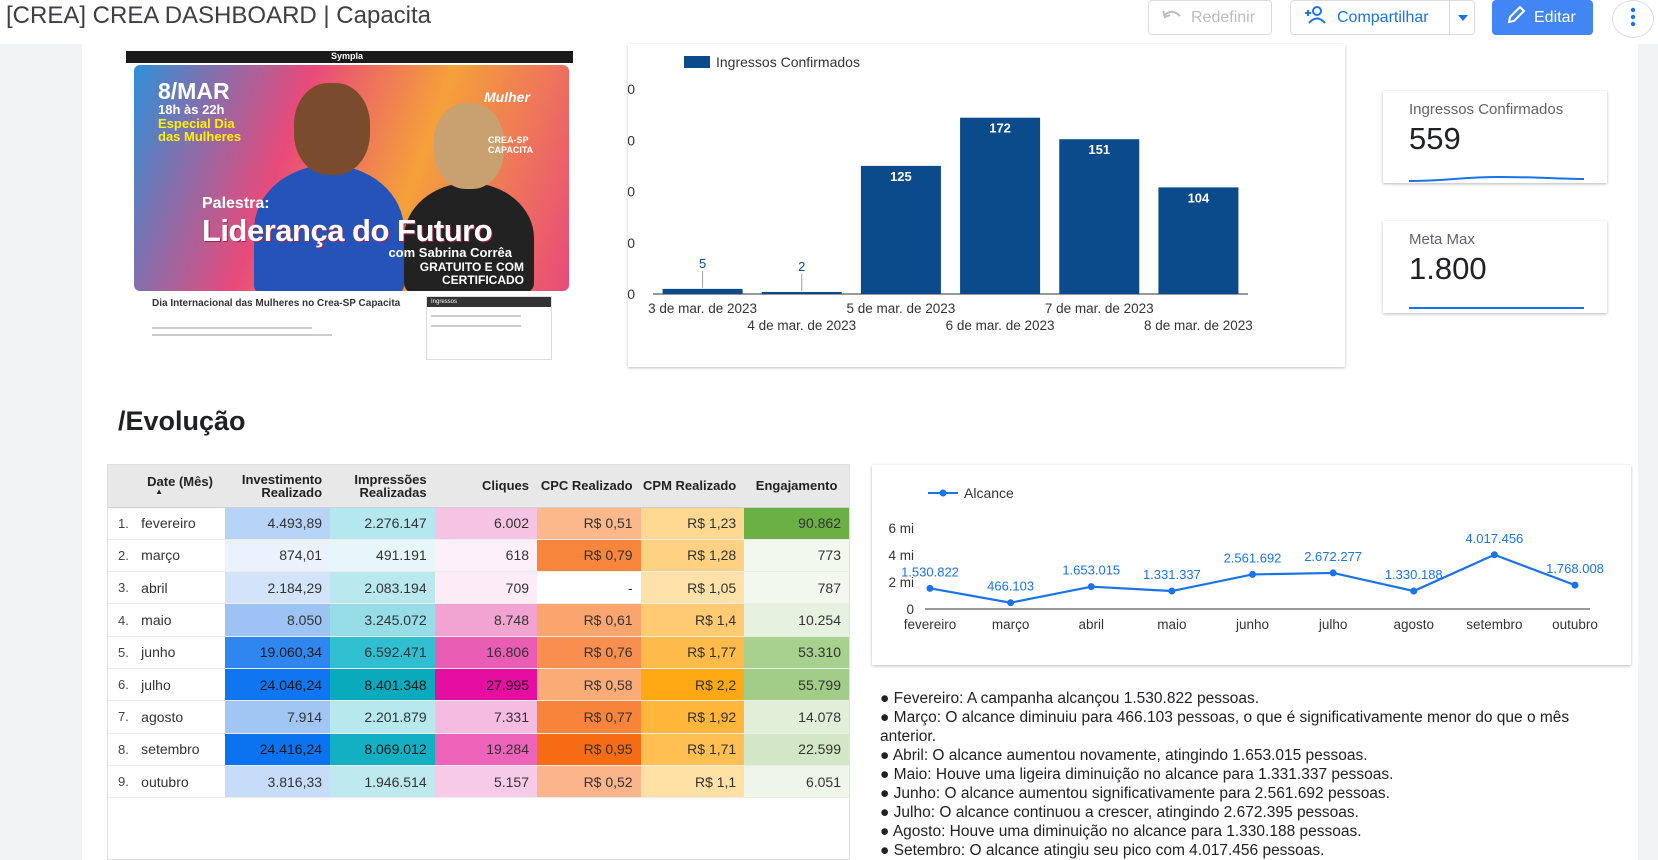 The image size is (1658, 860). What do you see at coordinates (1333, 624) in the screenshot?
I see `x-tick-label: julho` at bounding box center [1333, 624].